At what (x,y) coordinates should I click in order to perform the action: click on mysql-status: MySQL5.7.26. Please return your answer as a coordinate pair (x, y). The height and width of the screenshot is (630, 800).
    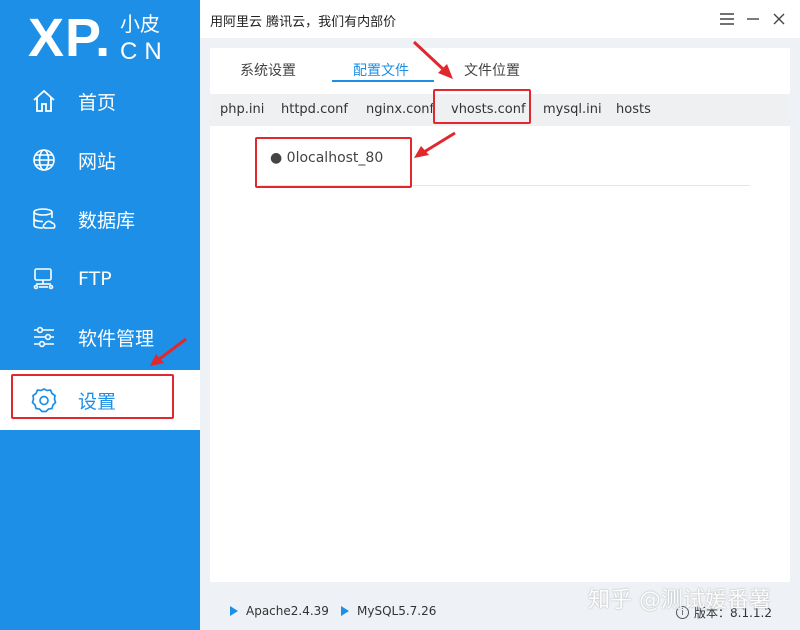
    Looking at the image, I should click on (388, 611).